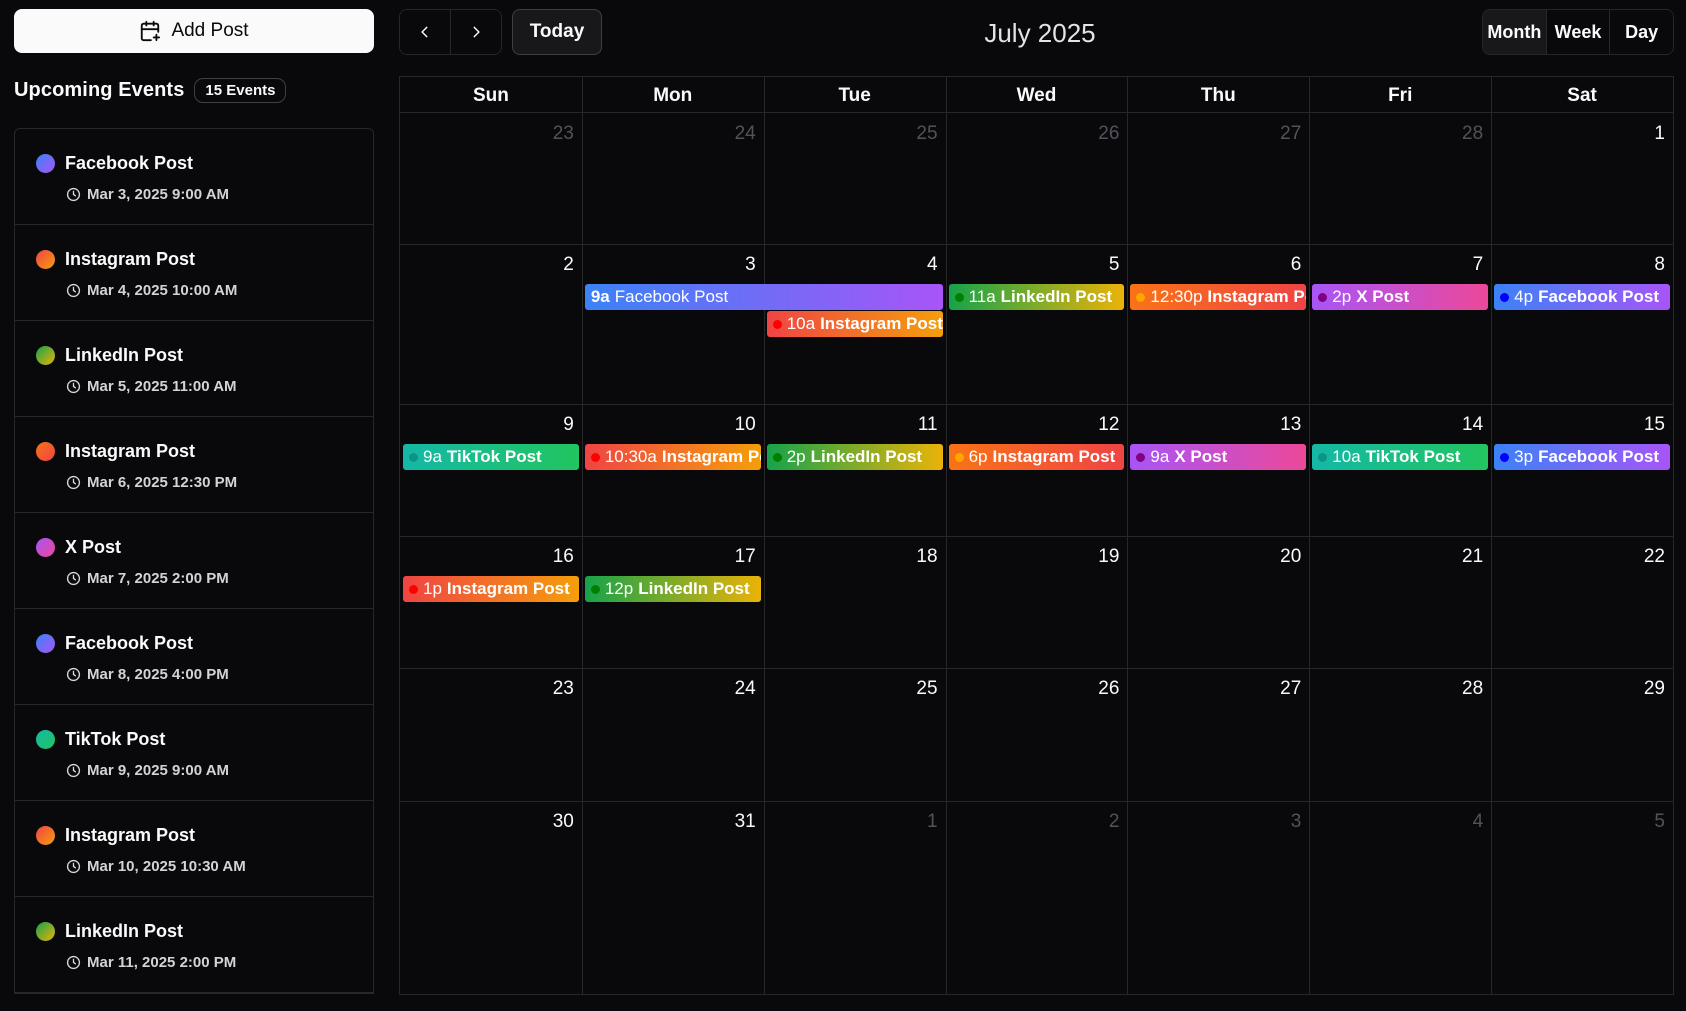 The height and width of the screenshot is (1011, 1686). Describe the element at coordinates (563, 556) in the screenshot. I see `day-number: 16` at that location.